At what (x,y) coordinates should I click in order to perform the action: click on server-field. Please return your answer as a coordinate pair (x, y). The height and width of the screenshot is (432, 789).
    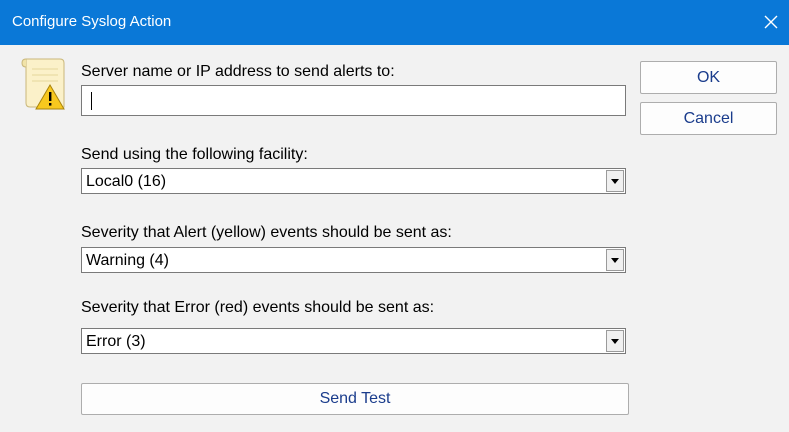
    Looking at the image, I should click on (353, 100).